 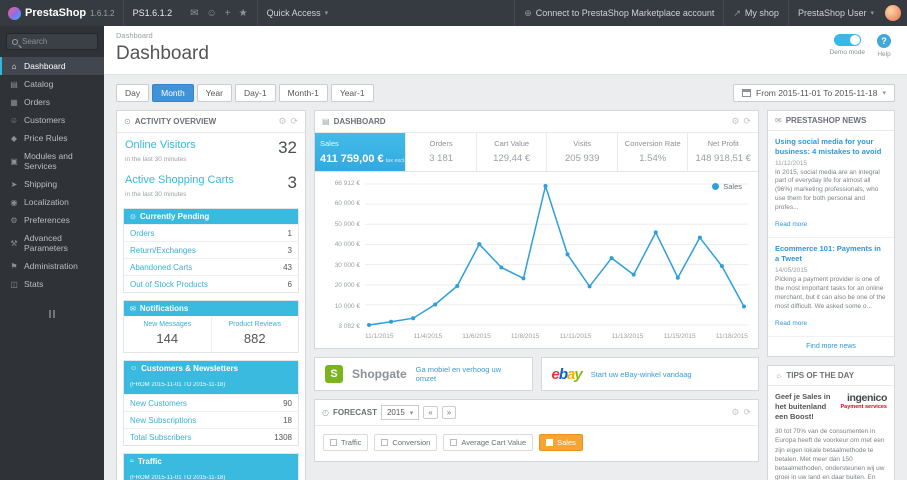 I want to click on month-button: Month, so click(x=173, y=93).